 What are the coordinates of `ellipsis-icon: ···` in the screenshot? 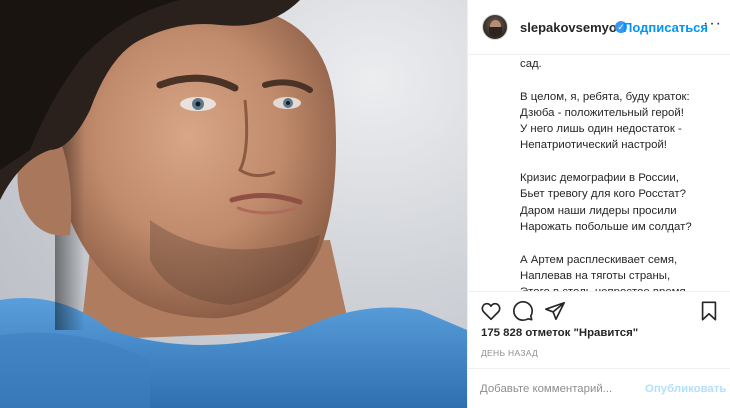 It's located at (712, 24).